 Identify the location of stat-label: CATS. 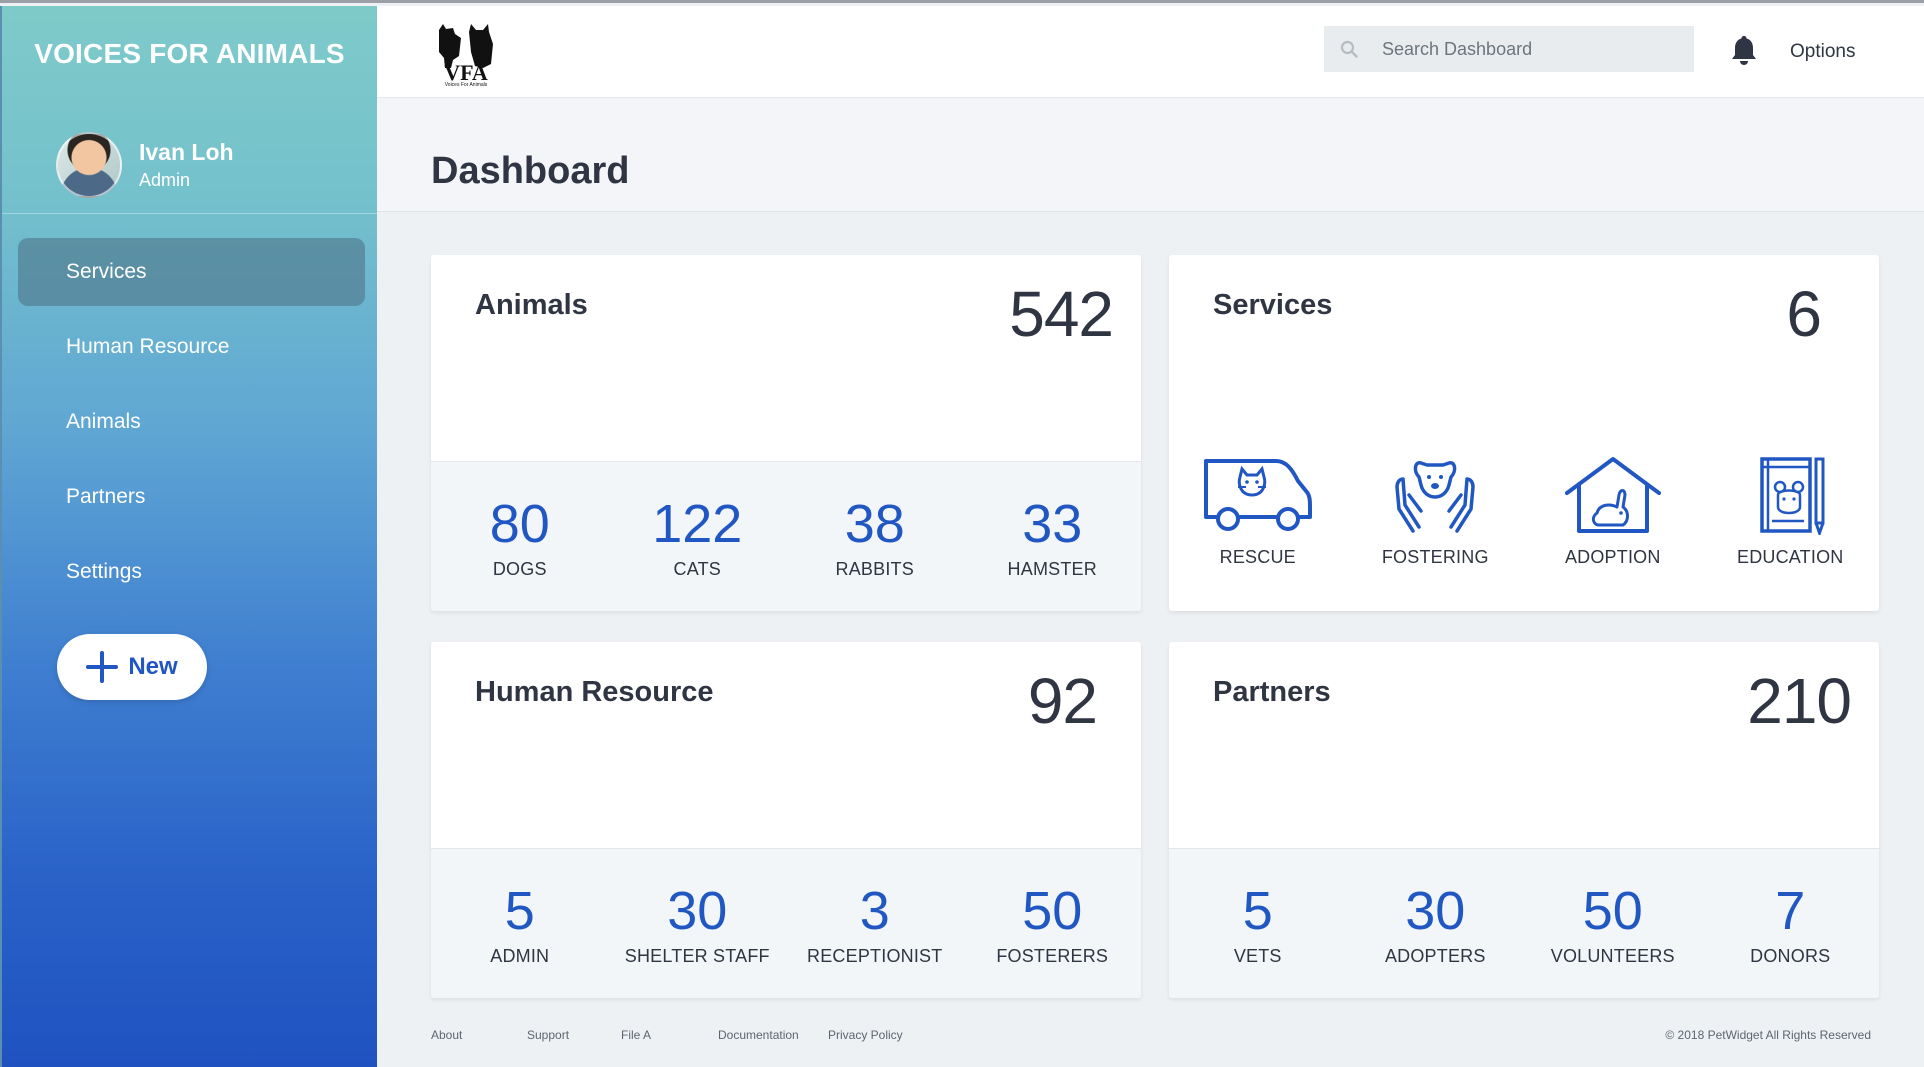
(697, 569).